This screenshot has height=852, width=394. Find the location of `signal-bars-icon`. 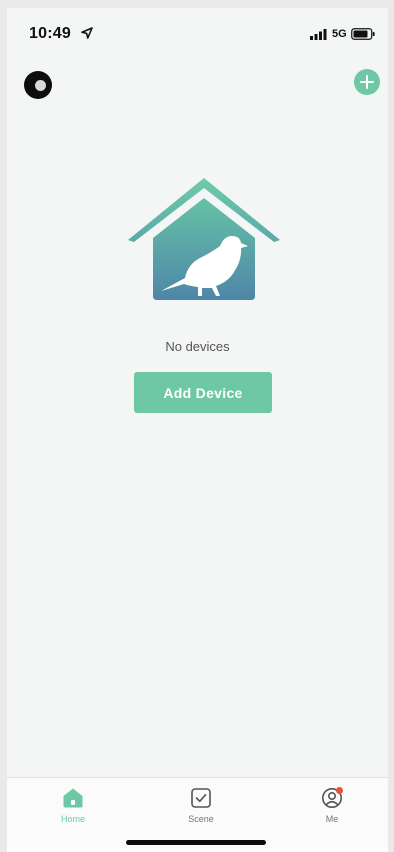

signal-bars-icon is located at coordinates (318, 34).